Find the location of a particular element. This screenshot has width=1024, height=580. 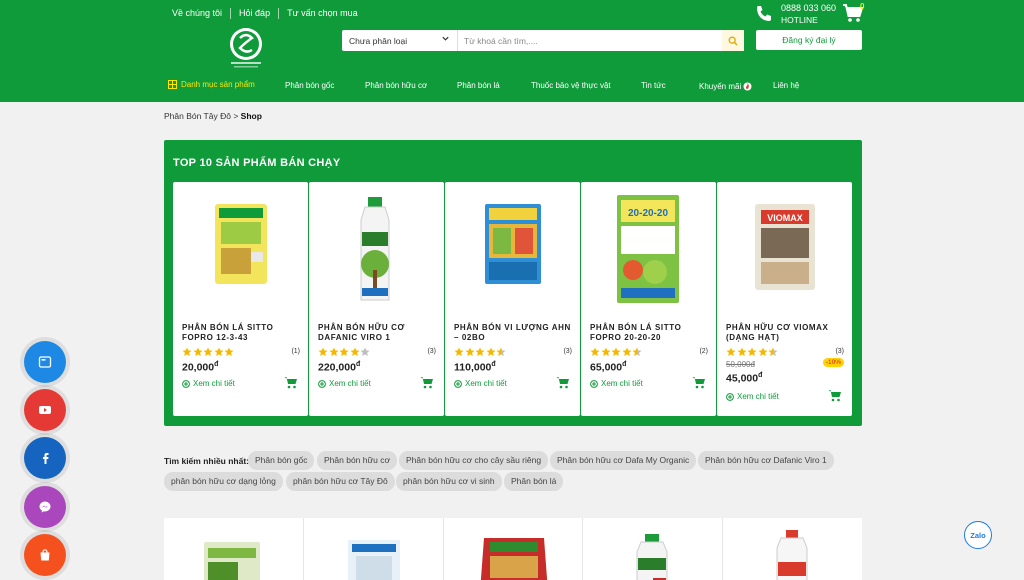

social-facebook-button is located at coordinates (45, 458).